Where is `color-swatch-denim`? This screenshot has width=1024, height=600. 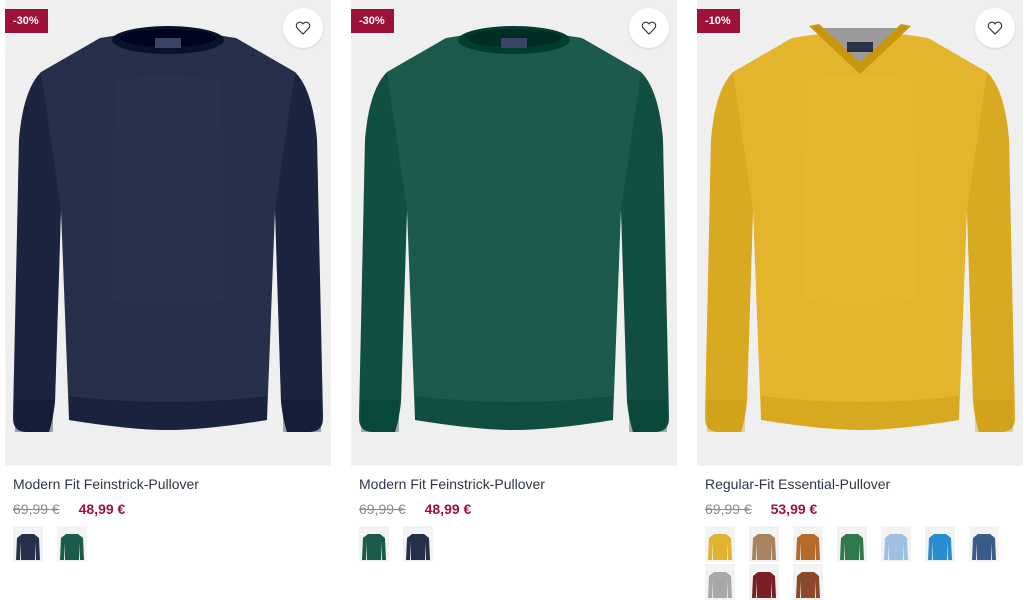 color-swatch-denim is located at coordinates (984, 544).